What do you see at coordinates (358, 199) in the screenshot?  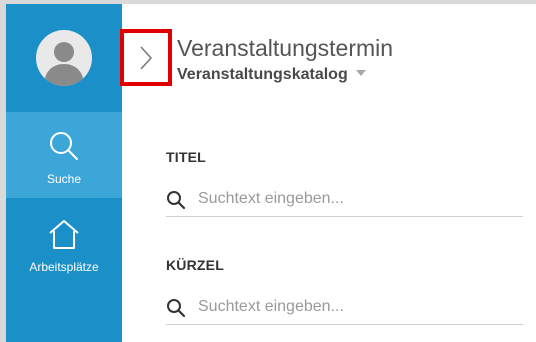 I see `titel-search-input` at bounding box center [358, 199].